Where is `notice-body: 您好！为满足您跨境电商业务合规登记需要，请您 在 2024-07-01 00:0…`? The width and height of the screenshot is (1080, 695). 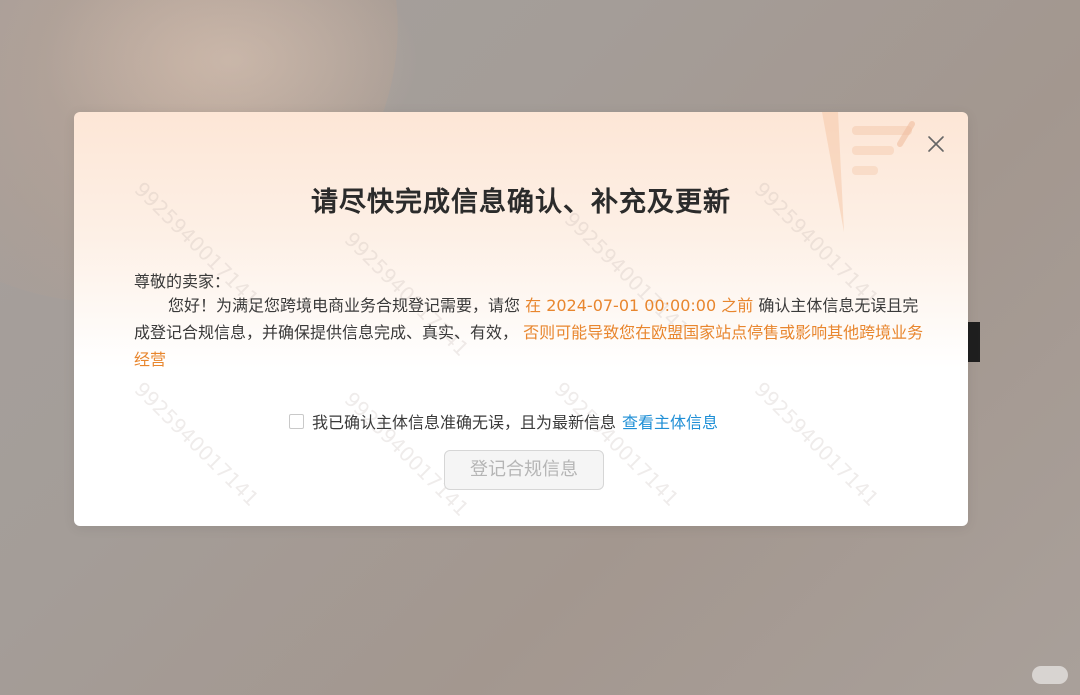
notice-body: 您好！为满足您跨境电商业务合规登记需要，请您 在 2024-07-01 00:0… is located at coordinates (529, 332).